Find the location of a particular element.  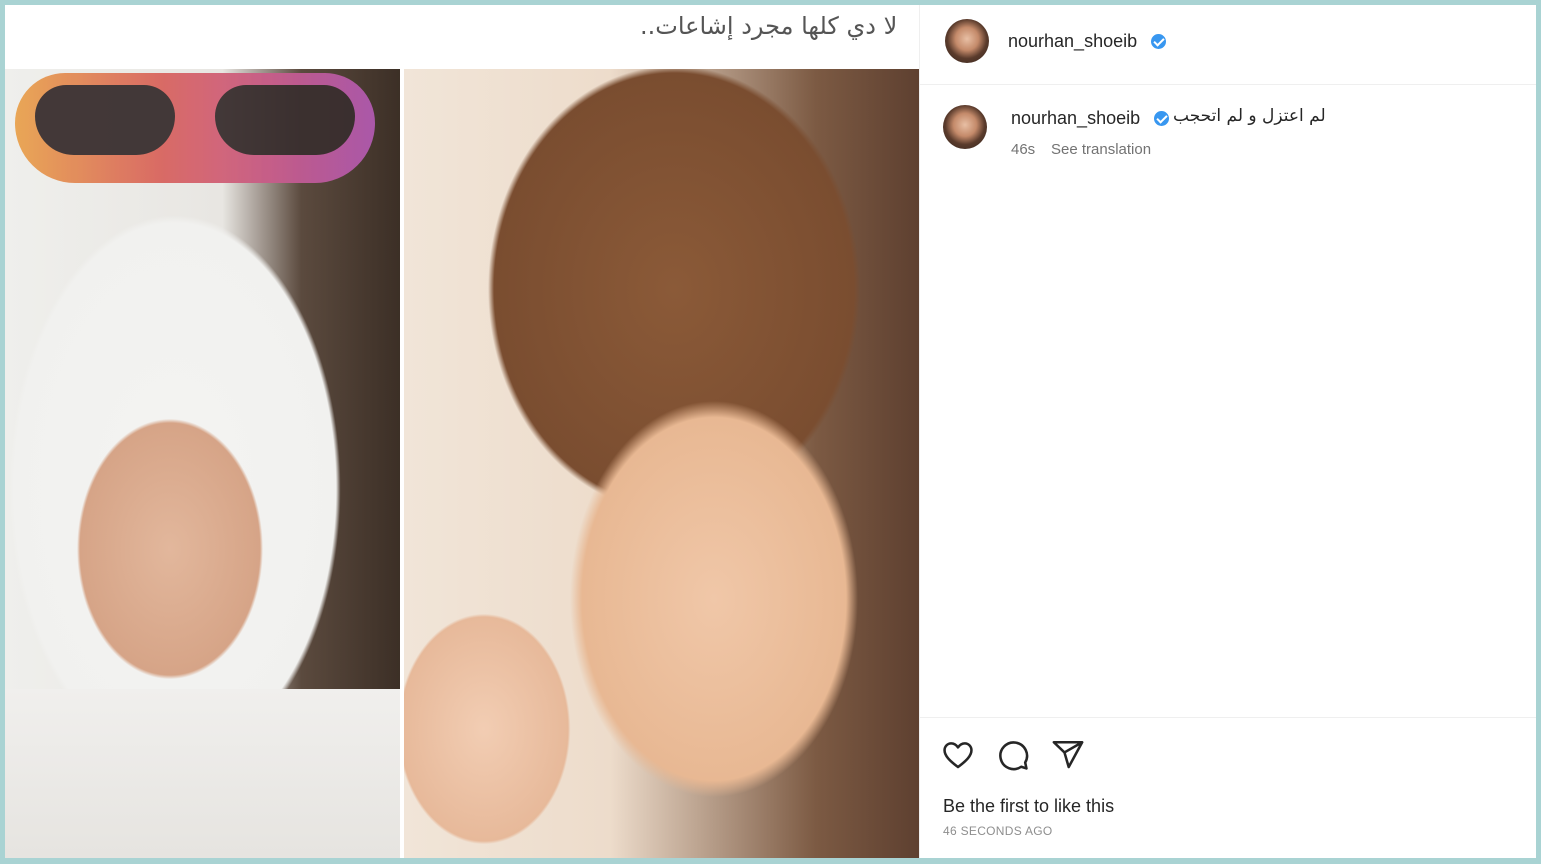

comment-button is located at coordinates (1013, 755).